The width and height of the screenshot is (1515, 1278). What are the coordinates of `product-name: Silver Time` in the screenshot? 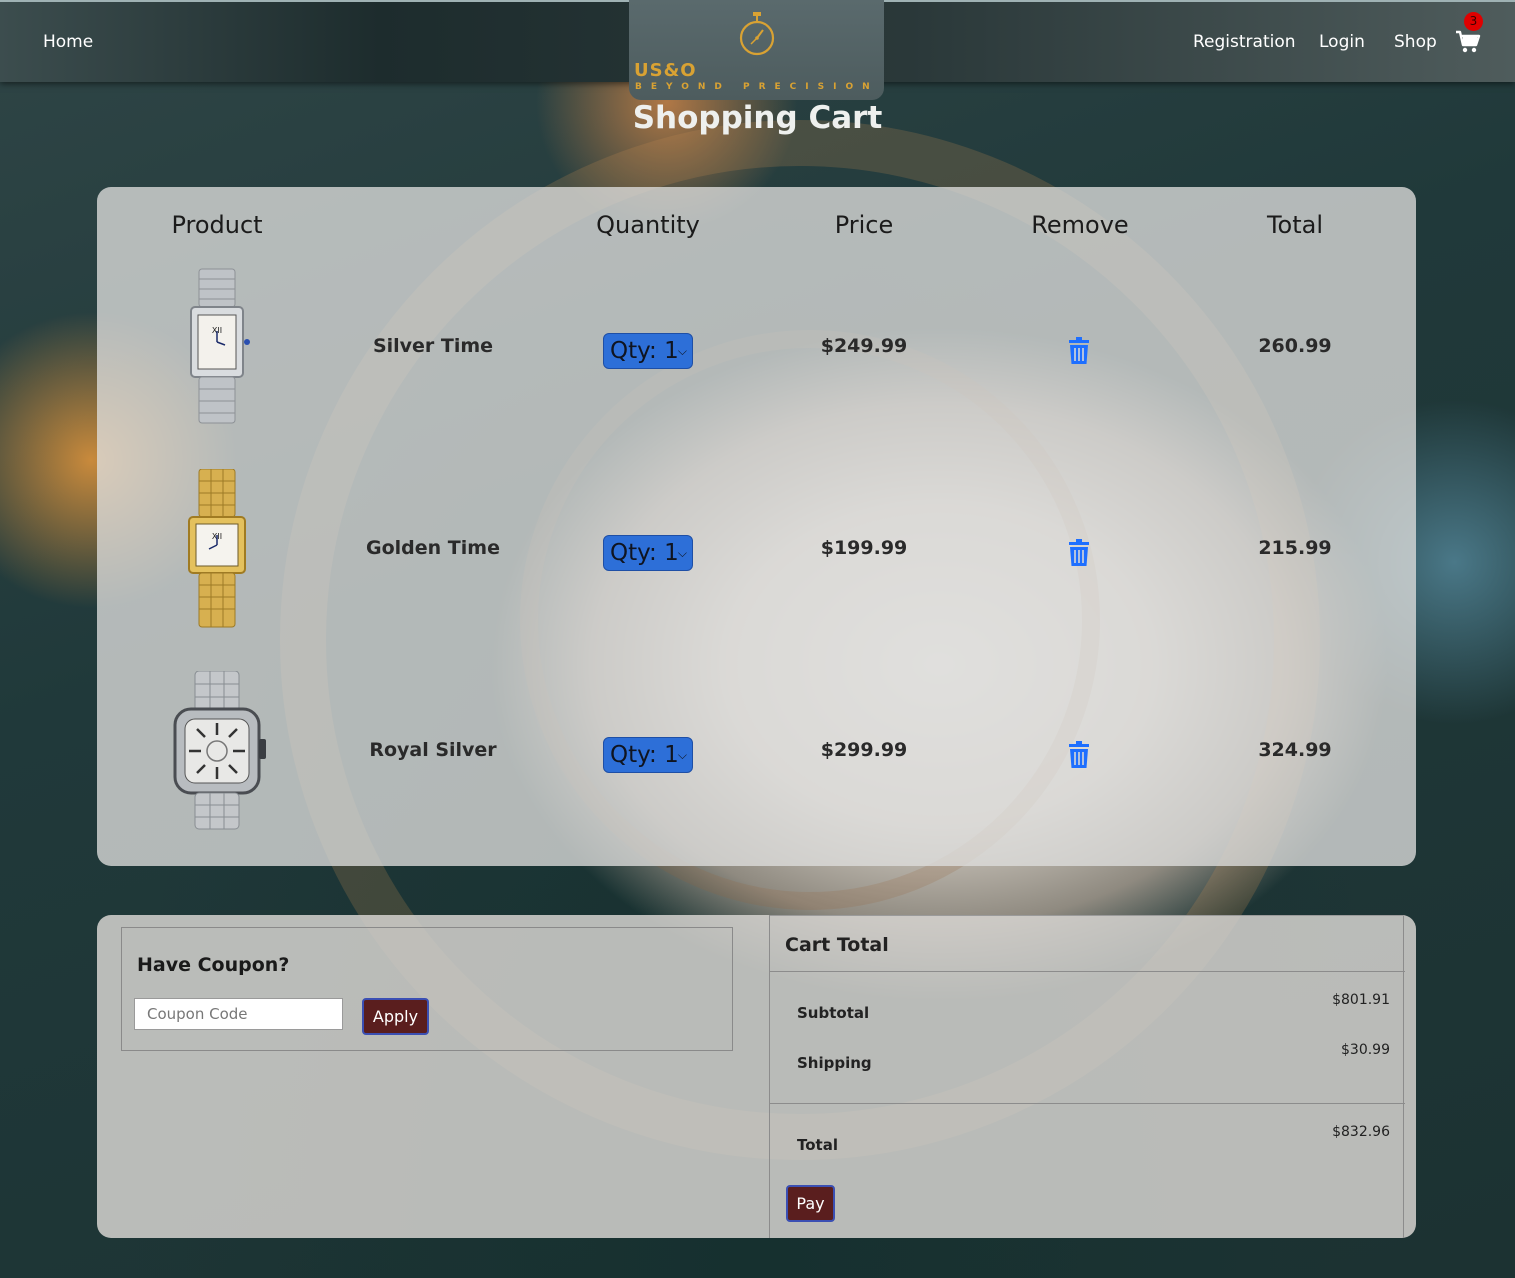 It's located at (433, 346).